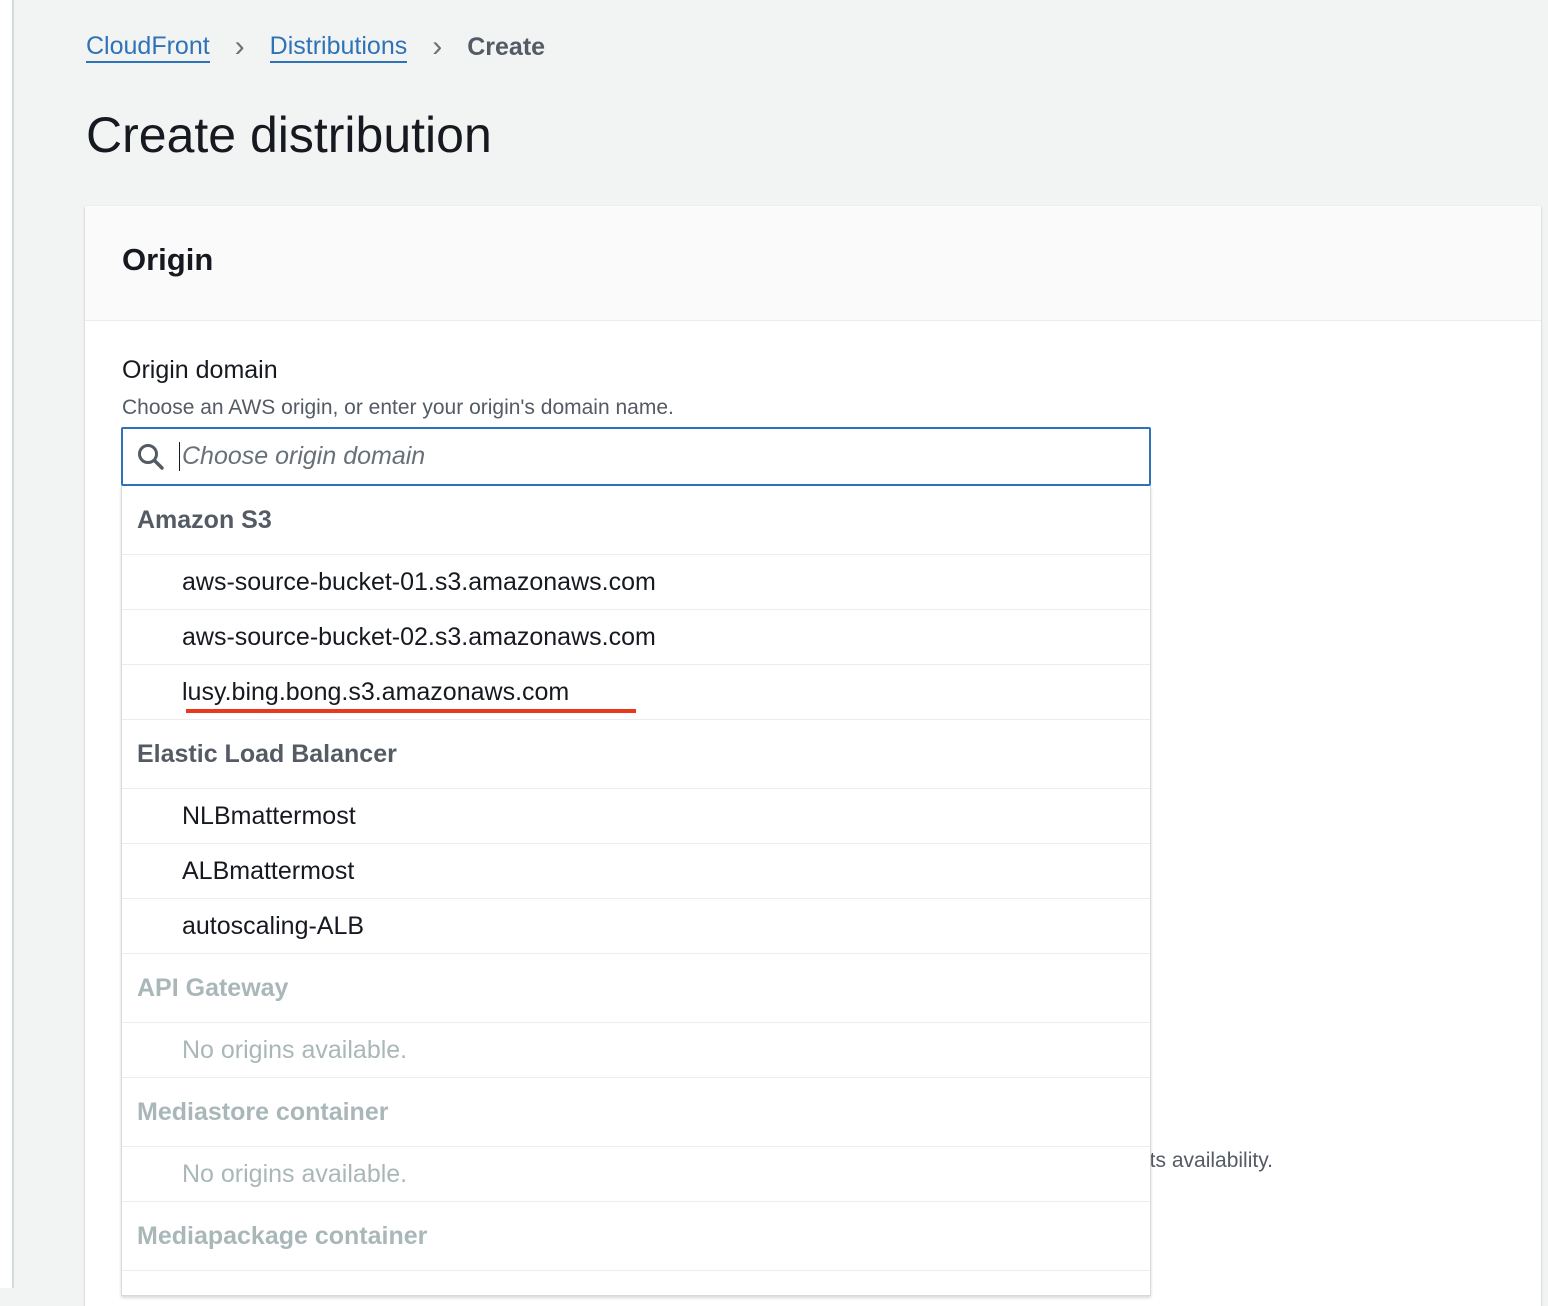 The image size is (1548, 1306). I want to click on origin-domain-input, so click(636, 456).